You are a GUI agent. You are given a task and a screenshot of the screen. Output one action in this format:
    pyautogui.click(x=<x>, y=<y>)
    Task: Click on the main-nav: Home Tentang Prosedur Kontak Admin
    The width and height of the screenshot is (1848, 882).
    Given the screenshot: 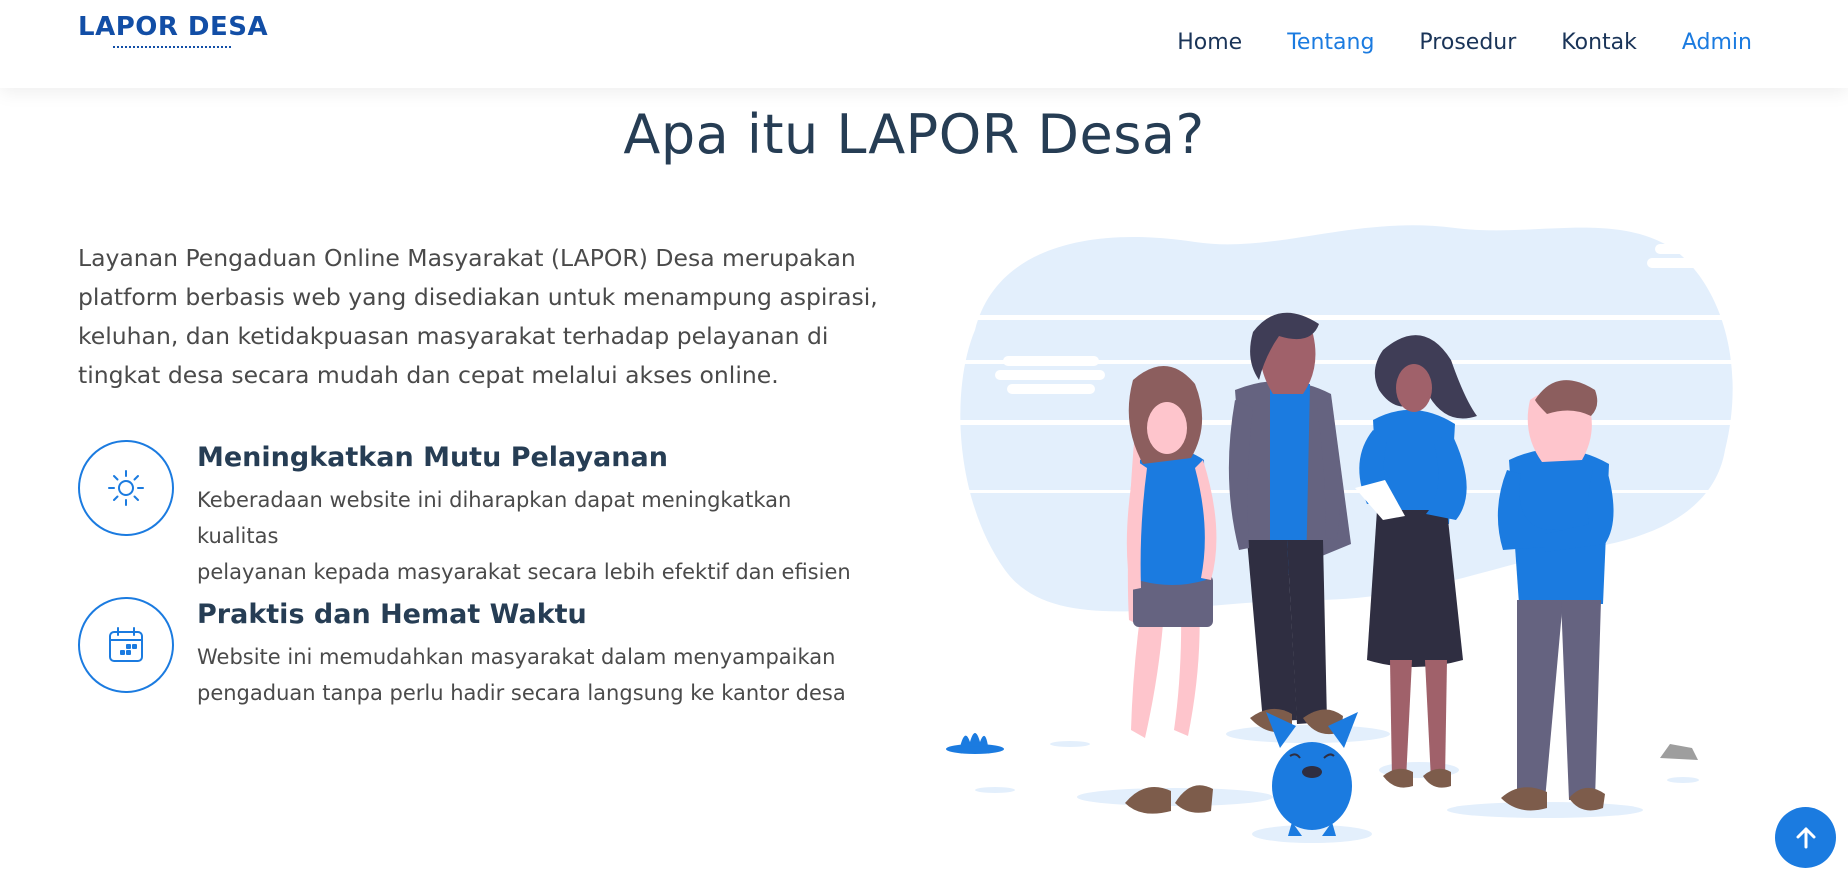 What is the action you would take?
    pyautogui.click(x=1442, y=43)
    